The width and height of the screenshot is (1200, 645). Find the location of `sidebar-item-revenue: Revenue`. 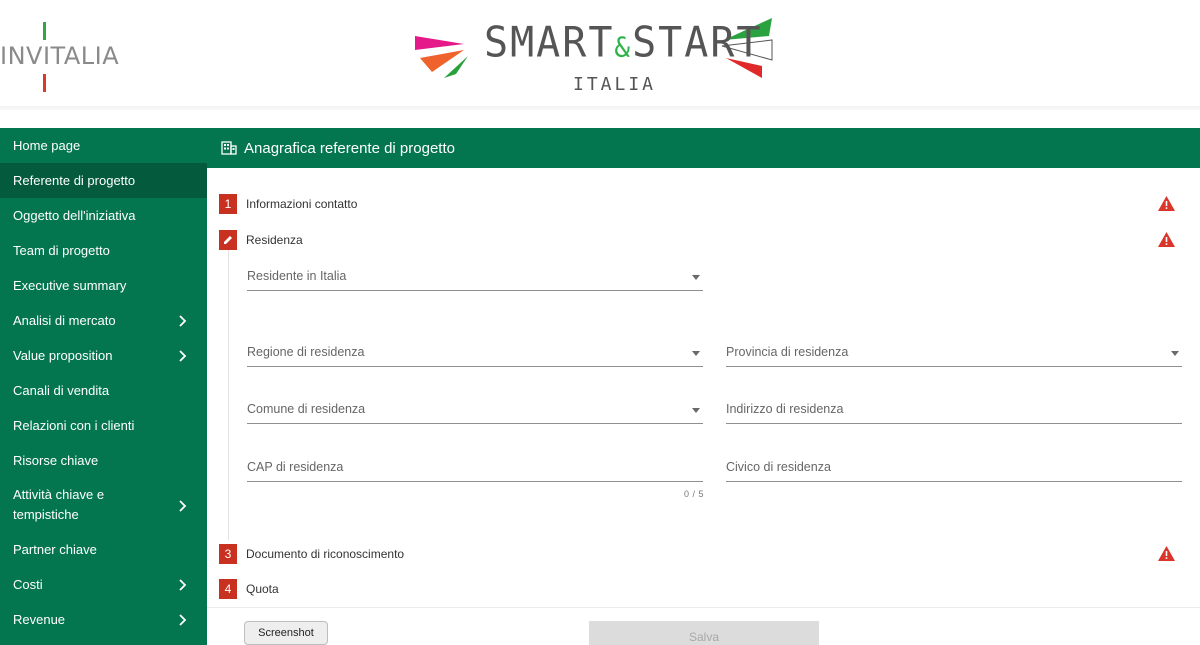

sidebar-item-revenue: Revenue is located at coordinates (103, 619).